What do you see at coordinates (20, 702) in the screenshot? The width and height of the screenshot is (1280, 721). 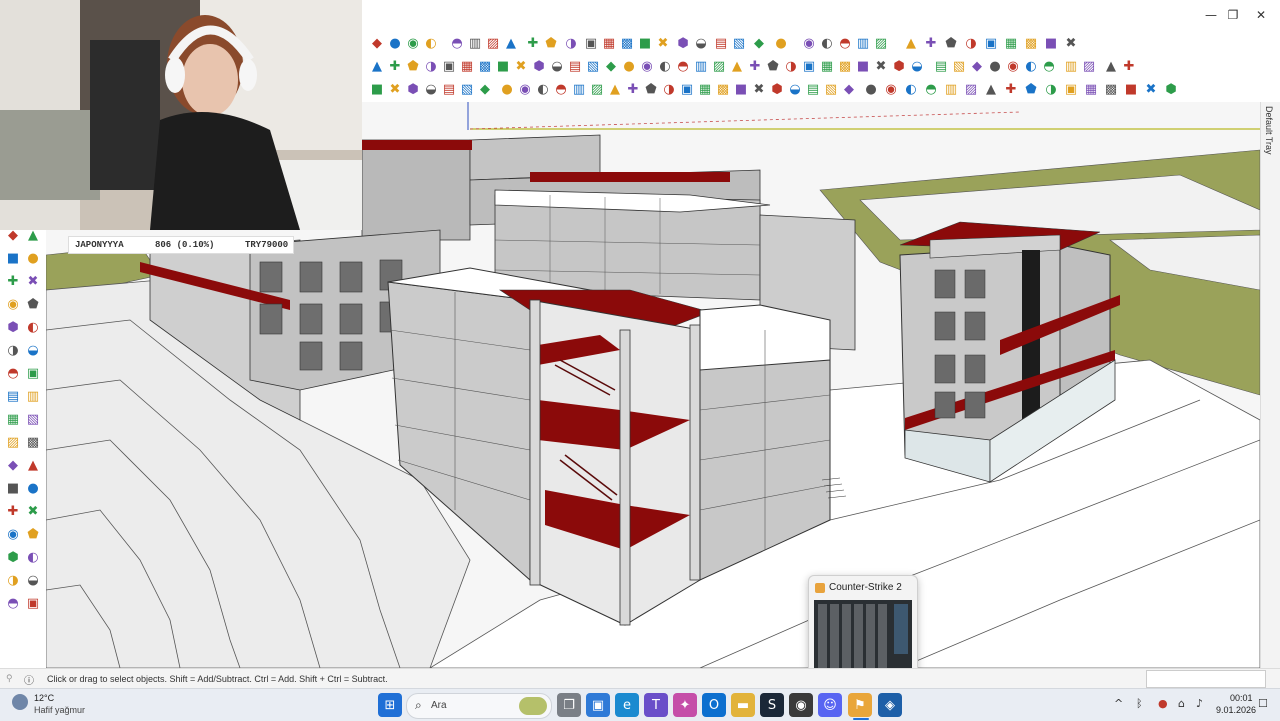 I see `weather-icon` at bounding box center [20, 702].